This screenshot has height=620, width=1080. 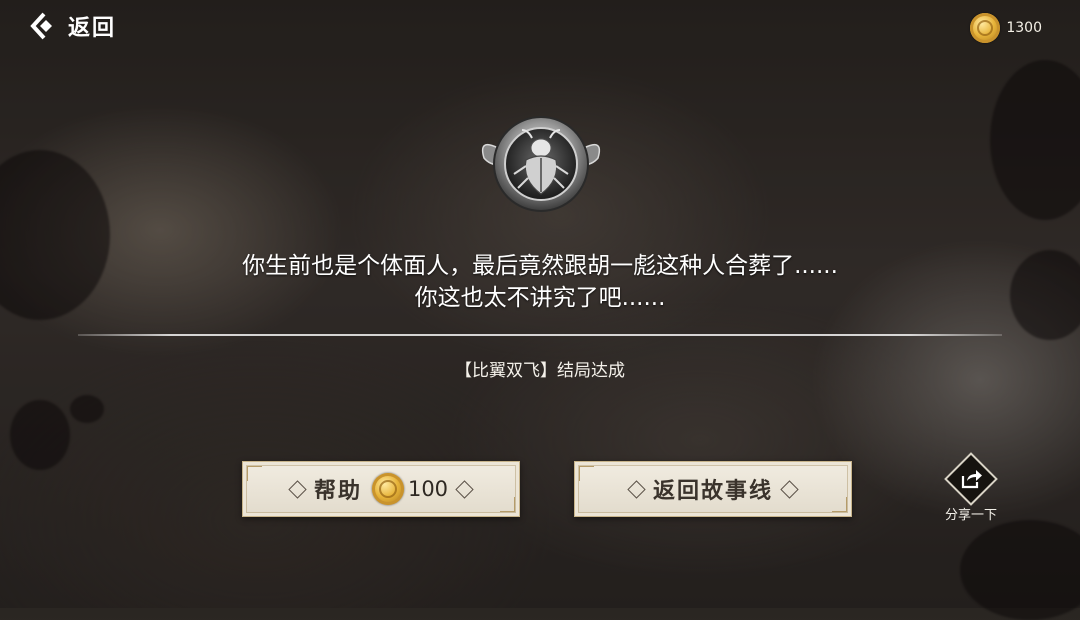 I want to click on ending-achieved-label: 【比翼双飞】结局达成, so click(x=540, y=371).